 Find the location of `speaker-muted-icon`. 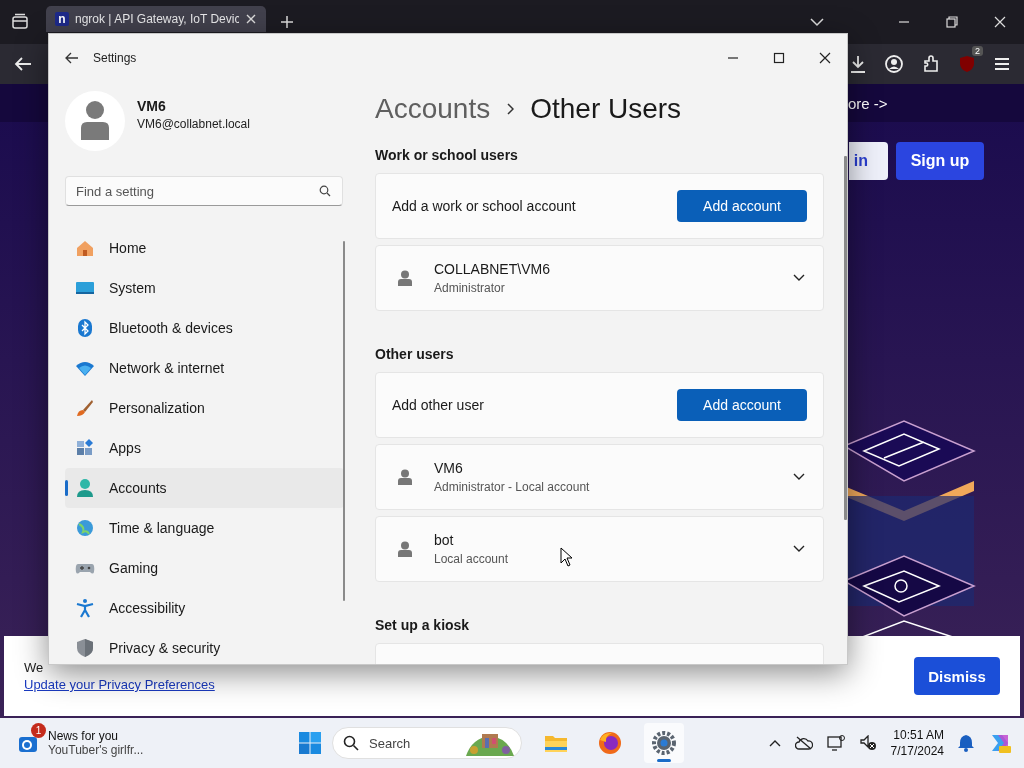

speaker-muted-icon is located at coordinates (867, 743).